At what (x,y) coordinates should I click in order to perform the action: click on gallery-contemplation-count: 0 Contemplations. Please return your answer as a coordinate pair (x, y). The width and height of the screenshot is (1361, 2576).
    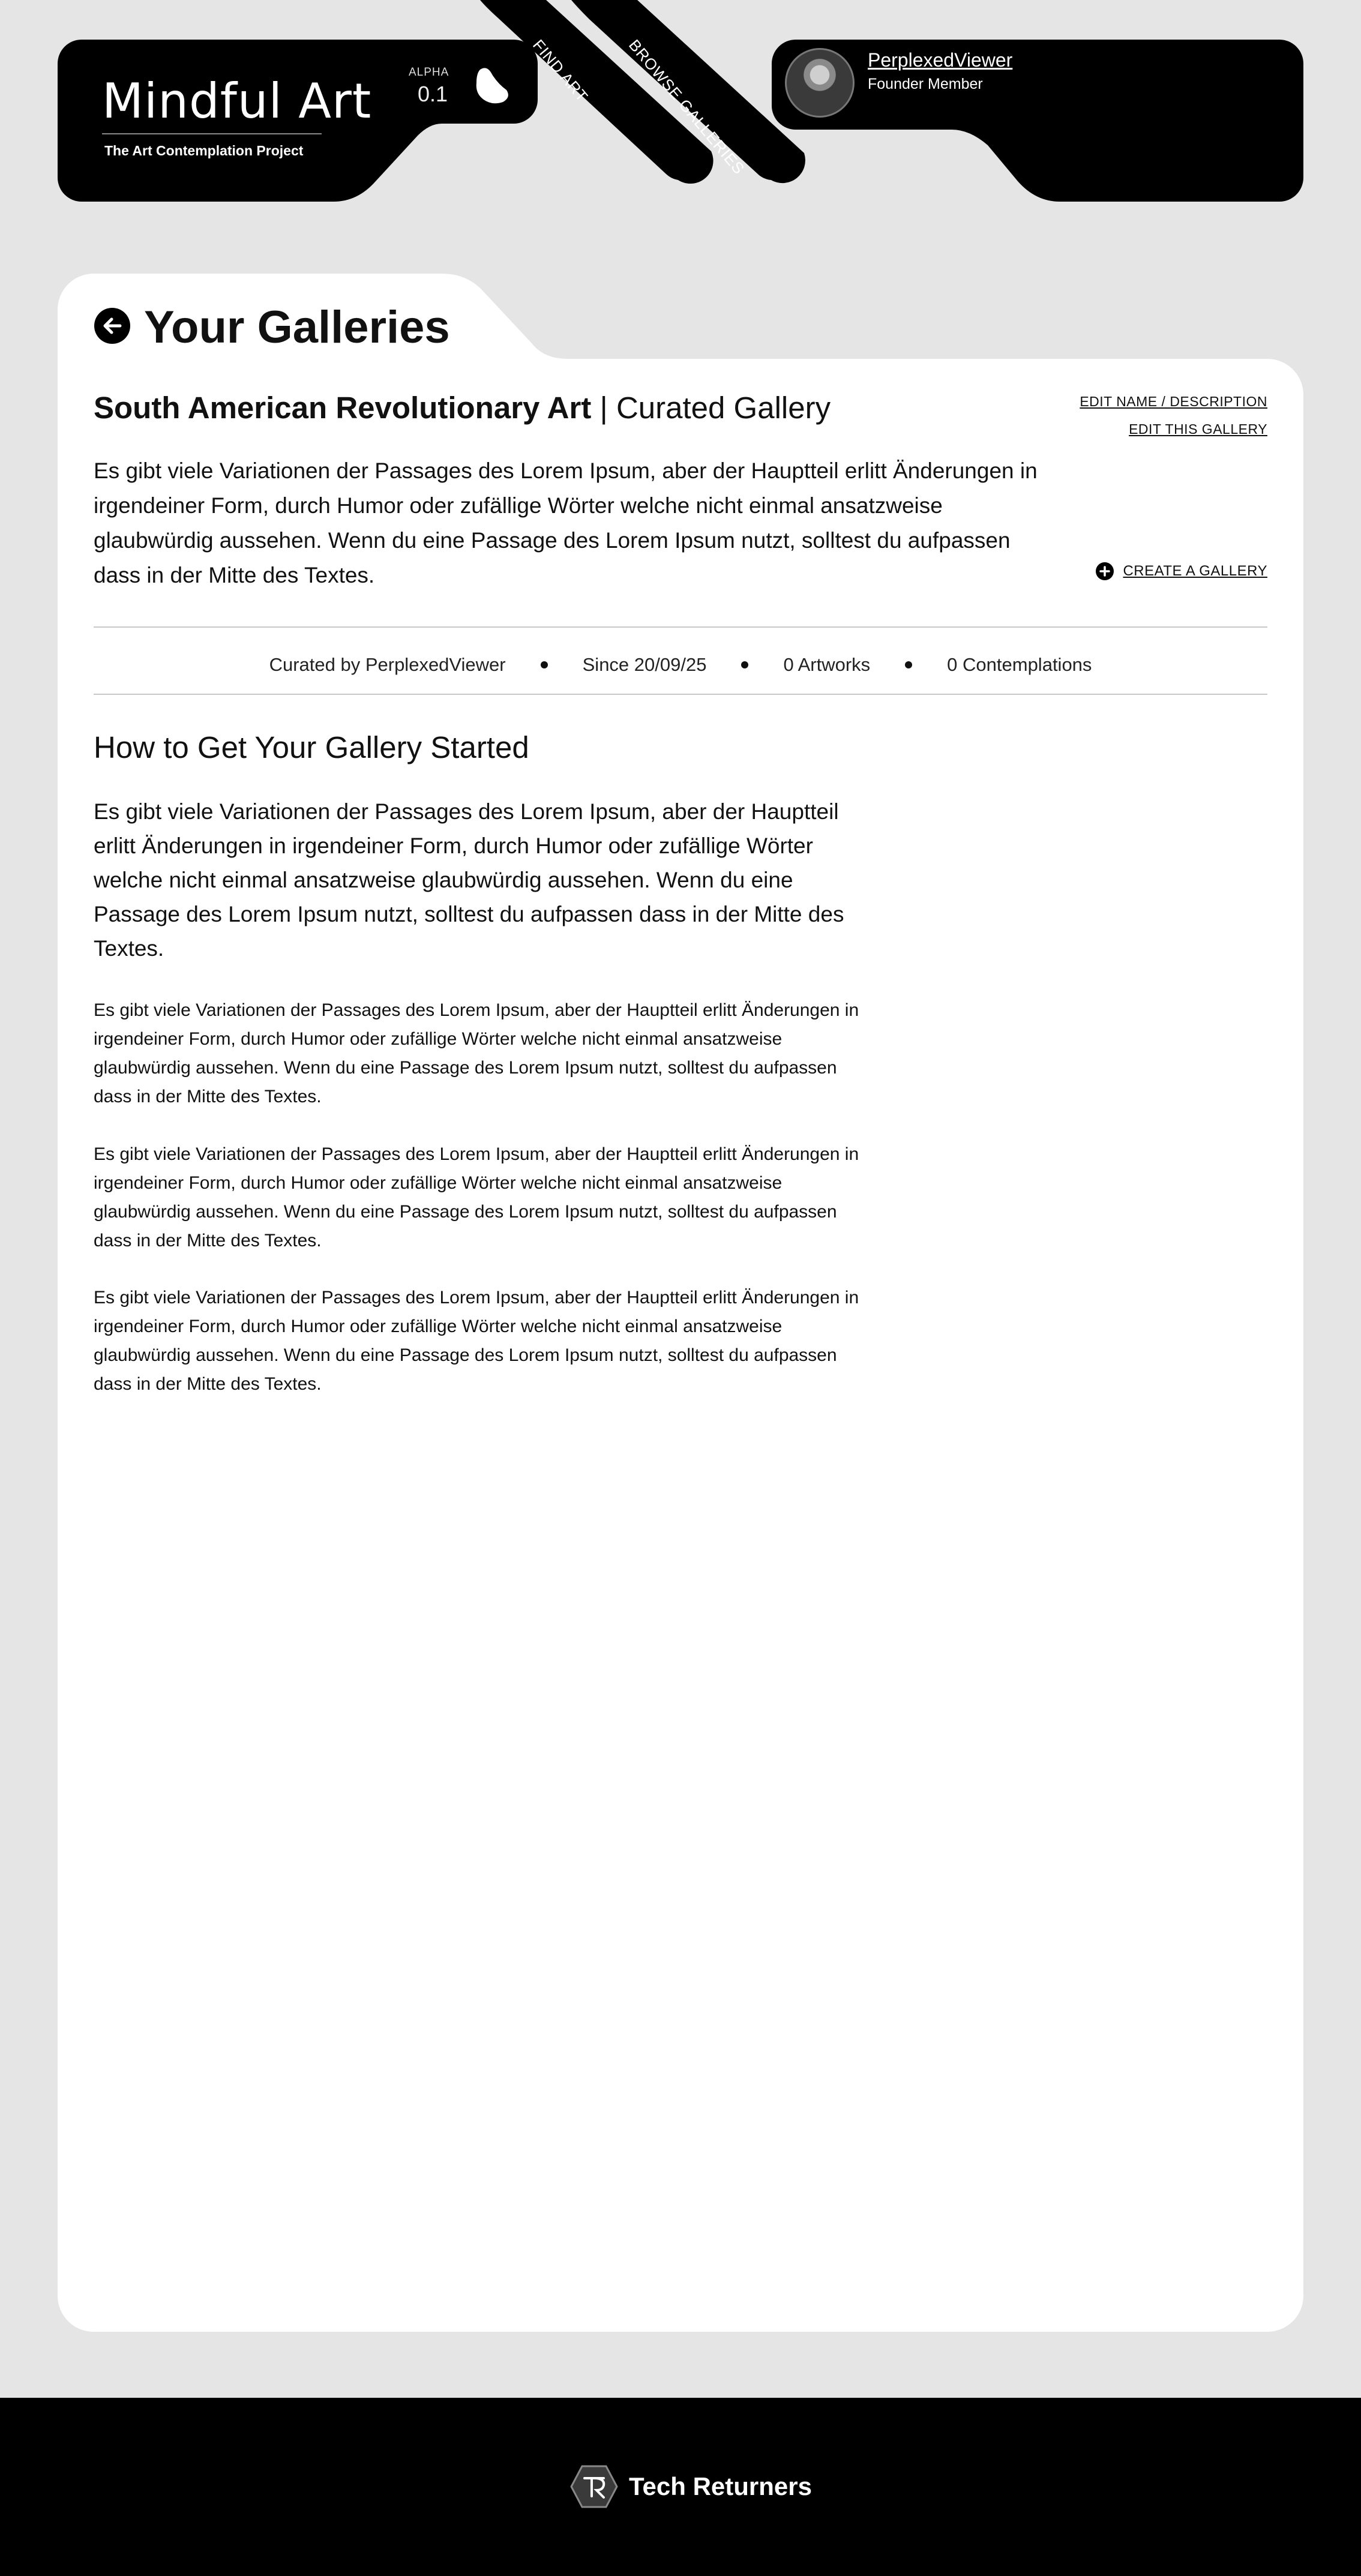
    Looking at the image, I should click on (1019, 664).